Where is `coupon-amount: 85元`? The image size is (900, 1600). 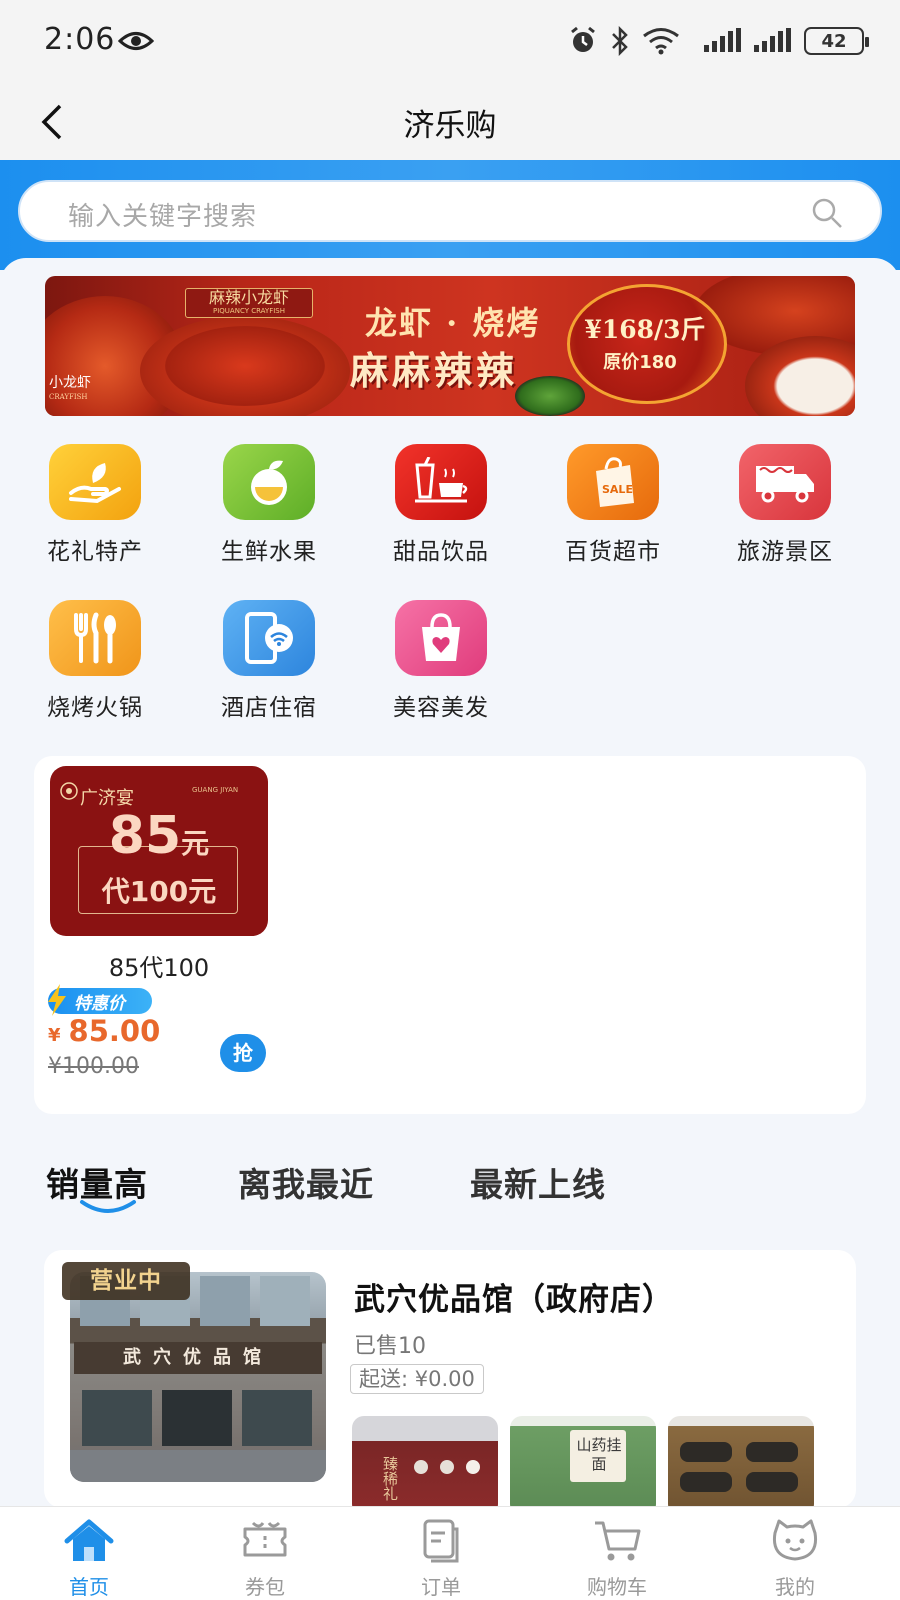
coupon-amount: 85元 is located at coordinates (159, 836).